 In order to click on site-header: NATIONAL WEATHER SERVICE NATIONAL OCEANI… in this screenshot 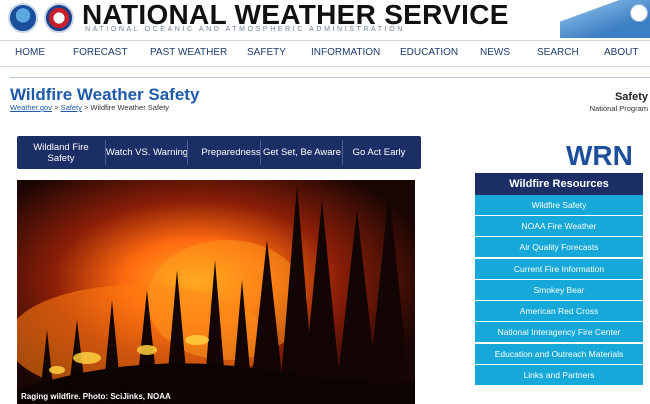, I will do `click(325, 19)`.